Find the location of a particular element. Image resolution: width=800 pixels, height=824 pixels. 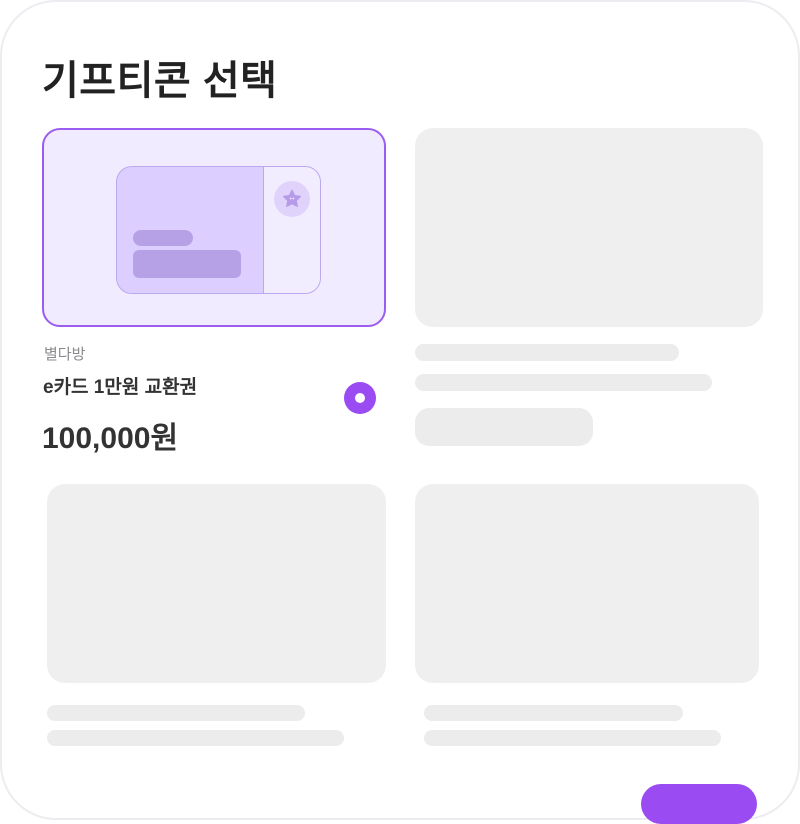

ticket-placeholder-block is located at coordinates (187, 264).